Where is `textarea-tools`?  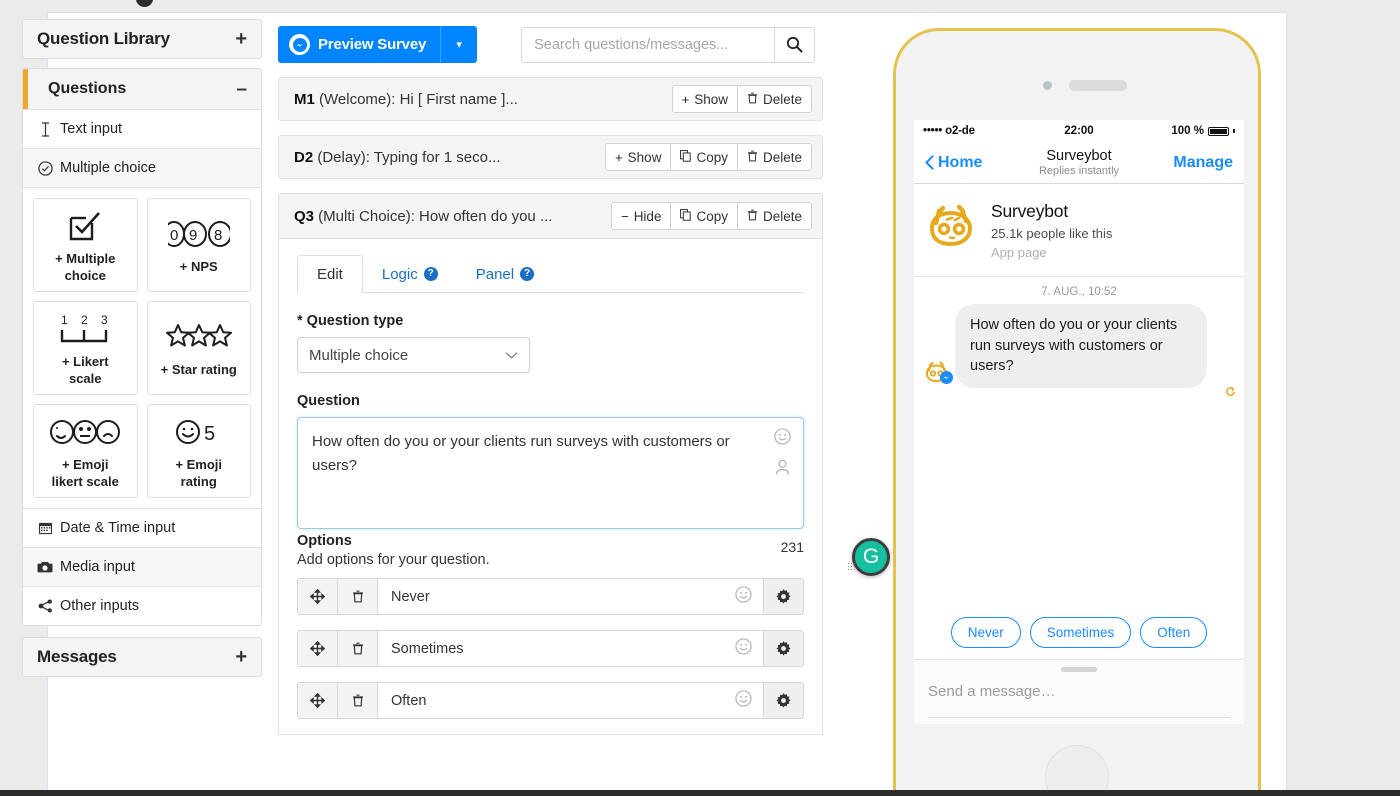 textarea-tools is located at coordinates (782, 454).